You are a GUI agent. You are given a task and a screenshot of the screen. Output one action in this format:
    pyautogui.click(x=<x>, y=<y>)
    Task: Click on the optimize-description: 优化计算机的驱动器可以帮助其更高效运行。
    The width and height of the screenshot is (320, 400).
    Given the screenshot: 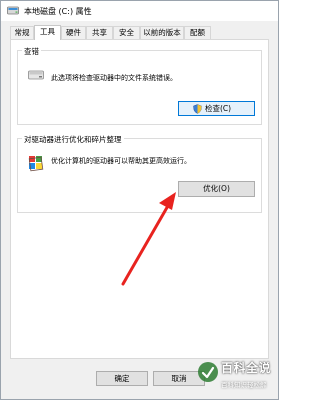 What is the action you would take?
    pyautogui.click(x=121, y=161)
    